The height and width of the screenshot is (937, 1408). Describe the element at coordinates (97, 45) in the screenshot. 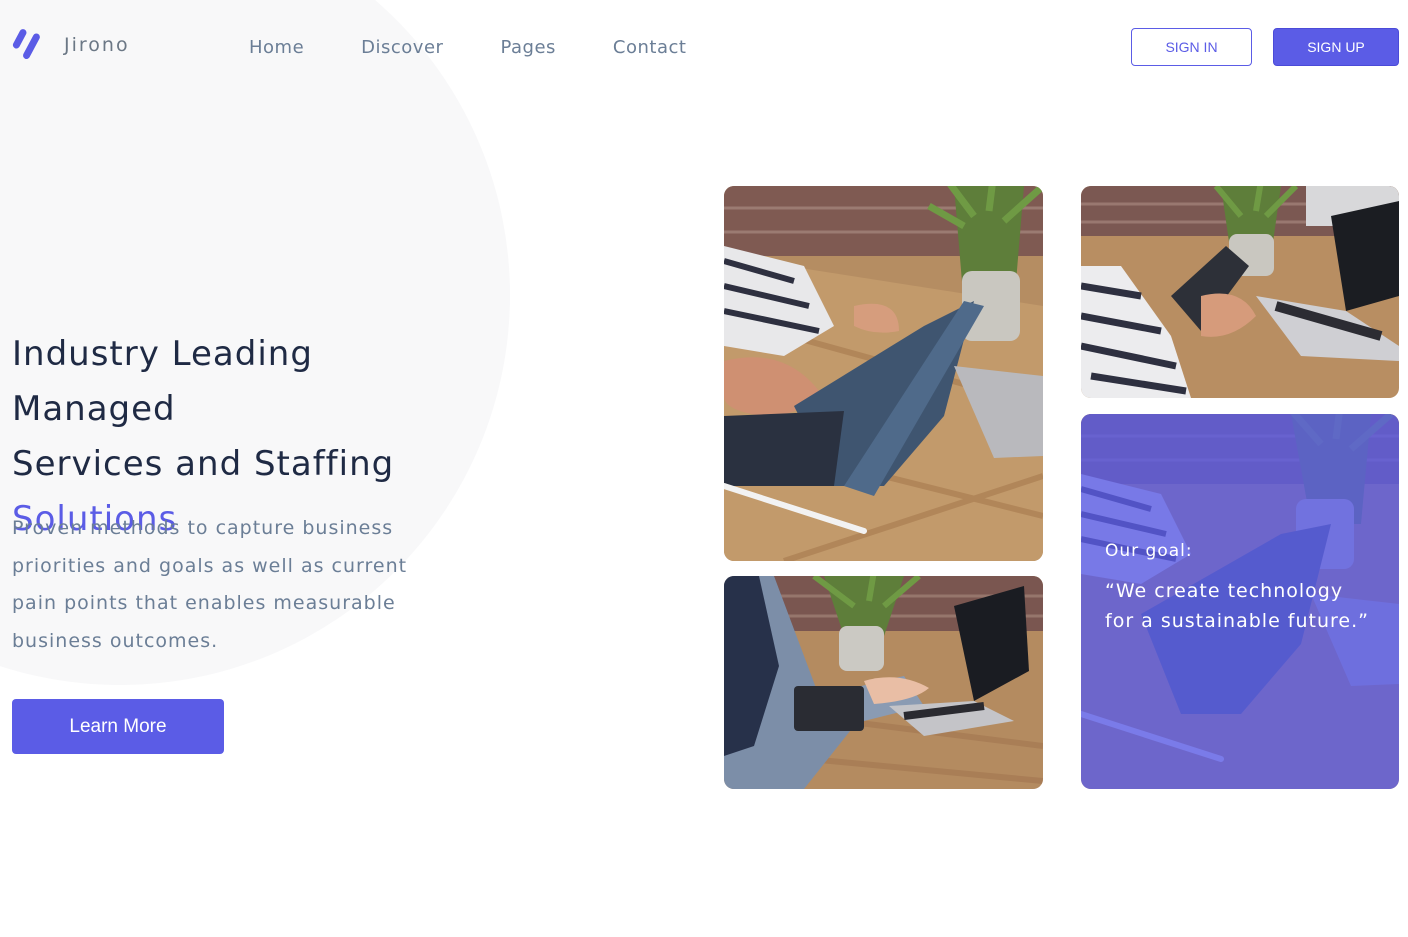

I see `brand-name: Jirono` at that location.